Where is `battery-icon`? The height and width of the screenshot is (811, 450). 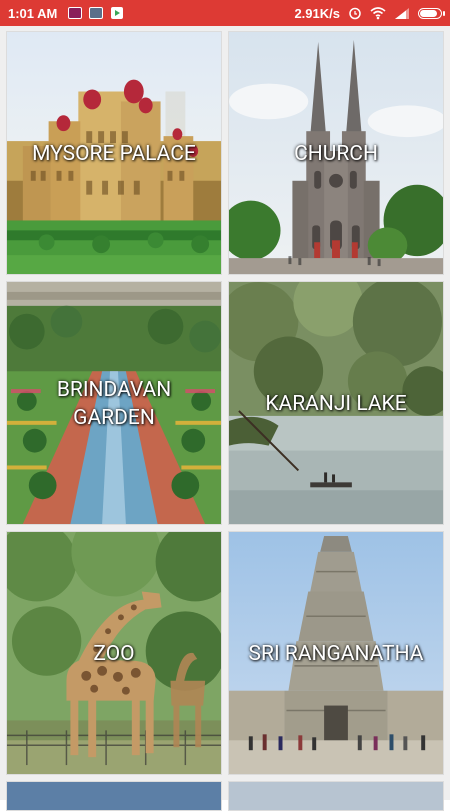
battery-icon is located at coordinates (431, 13).